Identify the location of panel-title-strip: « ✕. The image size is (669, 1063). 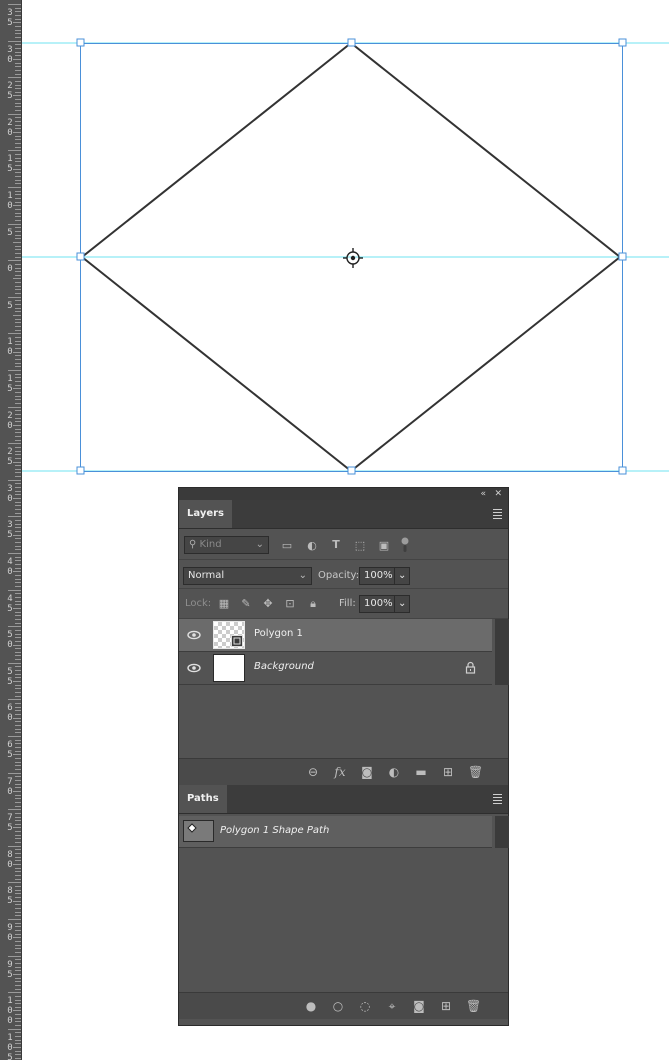
(343, 494).